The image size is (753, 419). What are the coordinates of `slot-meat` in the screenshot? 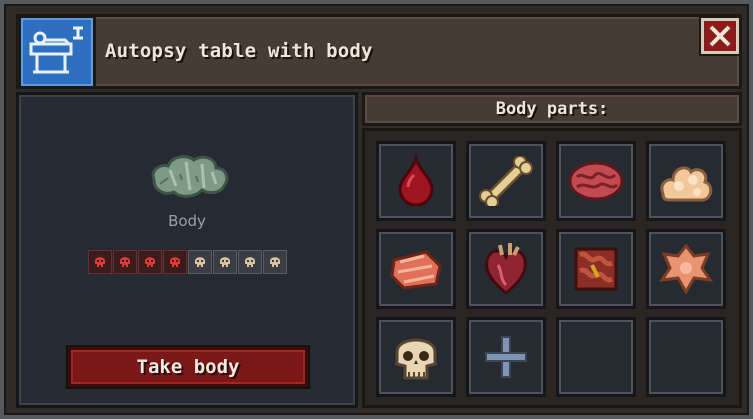 It's located at (416, 269).